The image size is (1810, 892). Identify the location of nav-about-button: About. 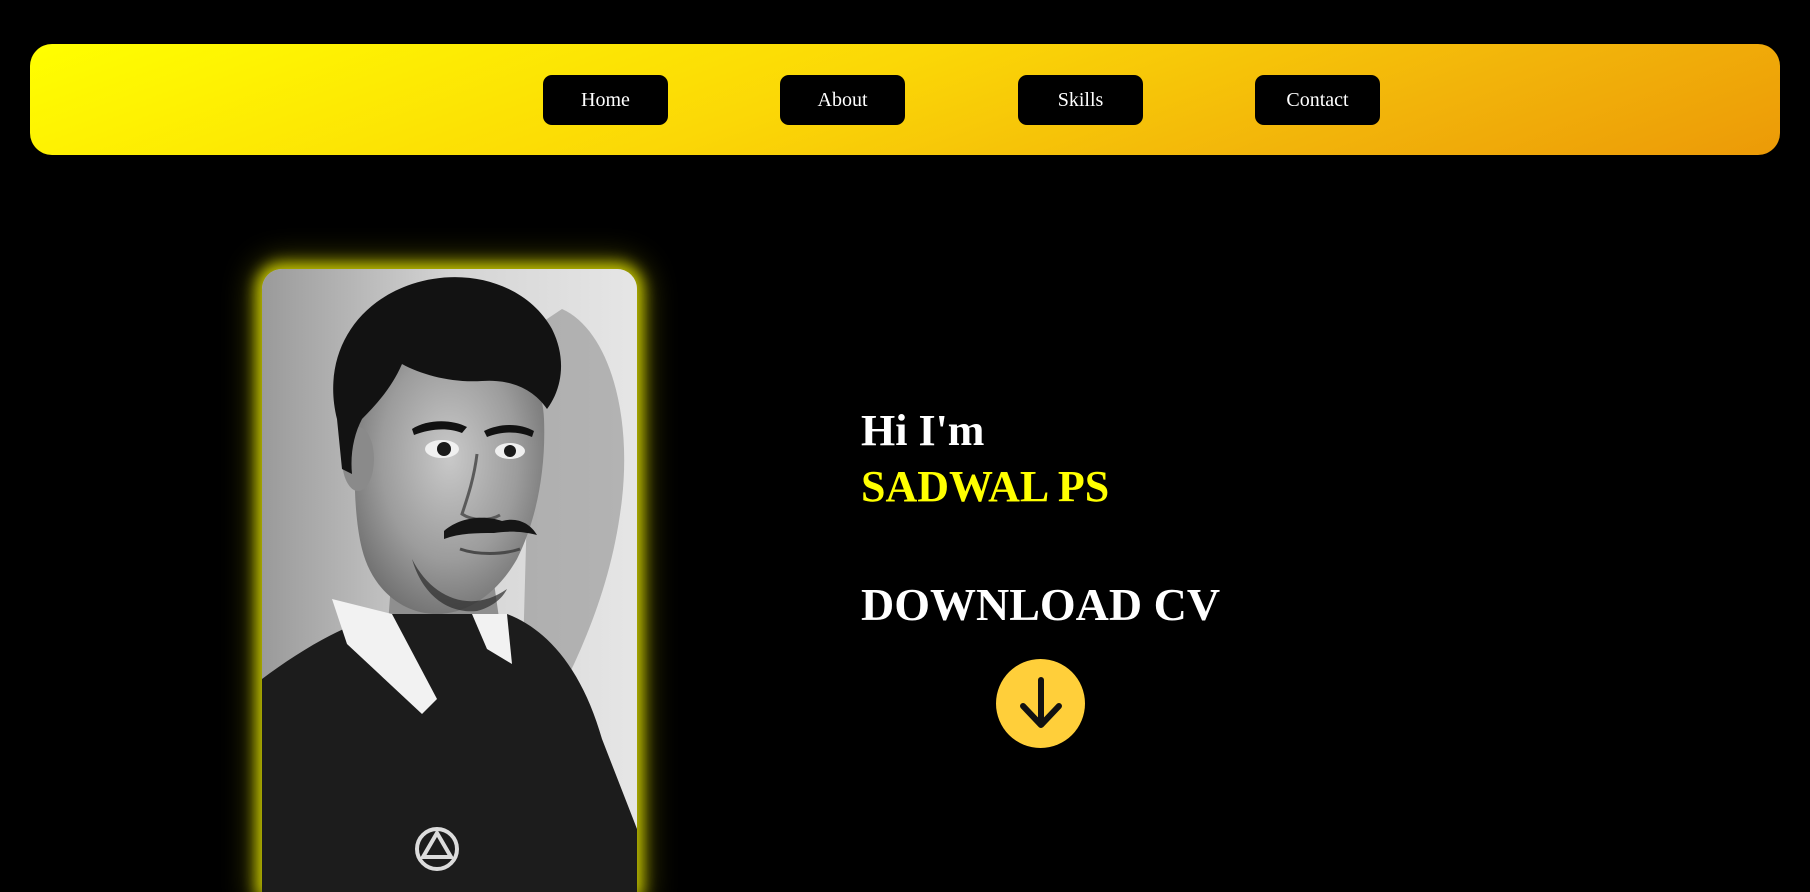
(842, 100).